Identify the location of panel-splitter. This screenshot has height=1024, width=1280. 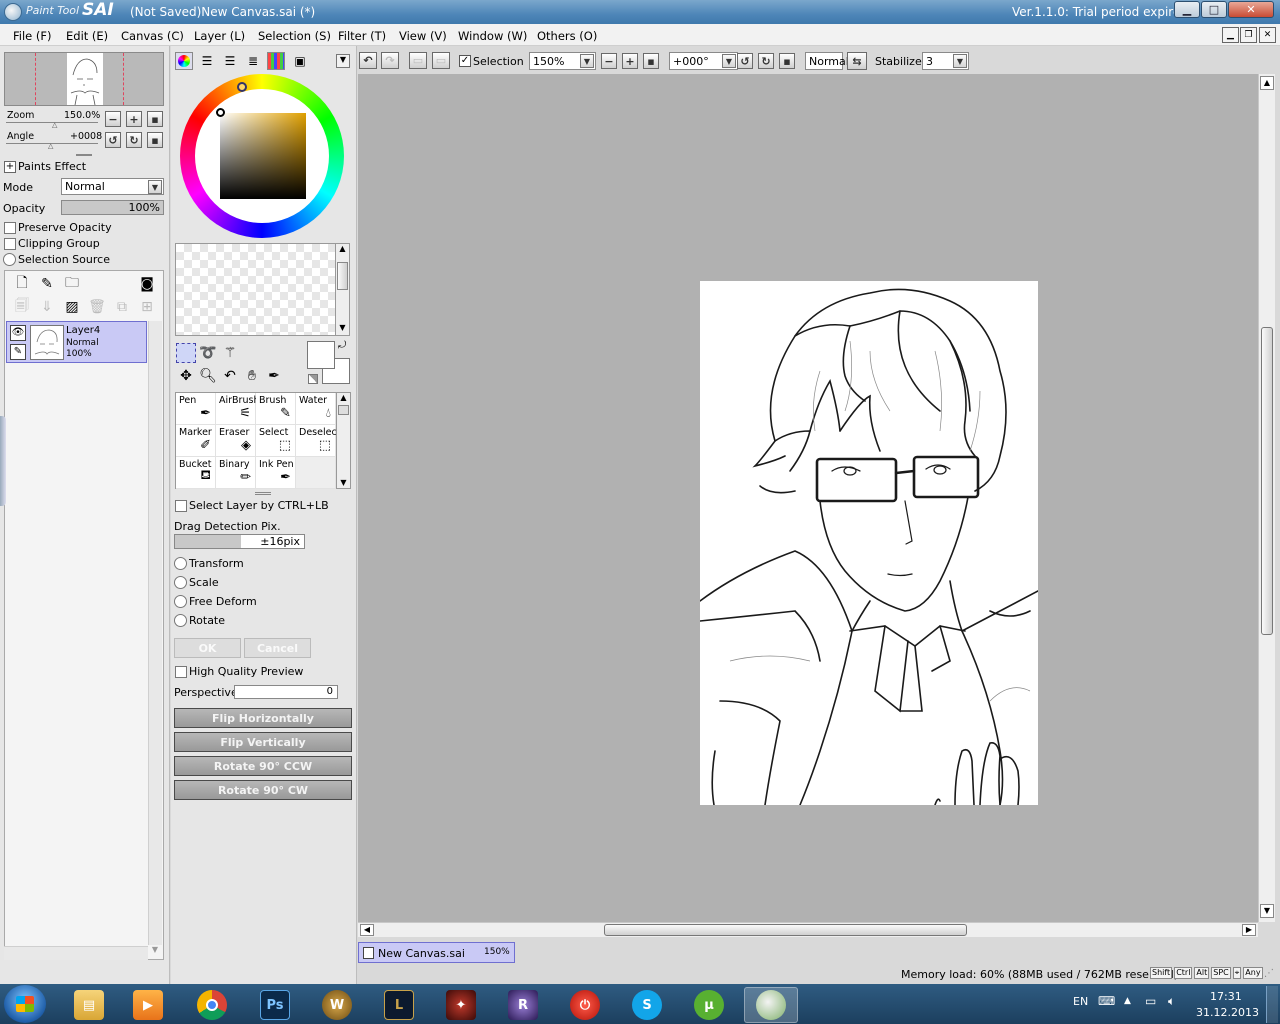
(84, 155).